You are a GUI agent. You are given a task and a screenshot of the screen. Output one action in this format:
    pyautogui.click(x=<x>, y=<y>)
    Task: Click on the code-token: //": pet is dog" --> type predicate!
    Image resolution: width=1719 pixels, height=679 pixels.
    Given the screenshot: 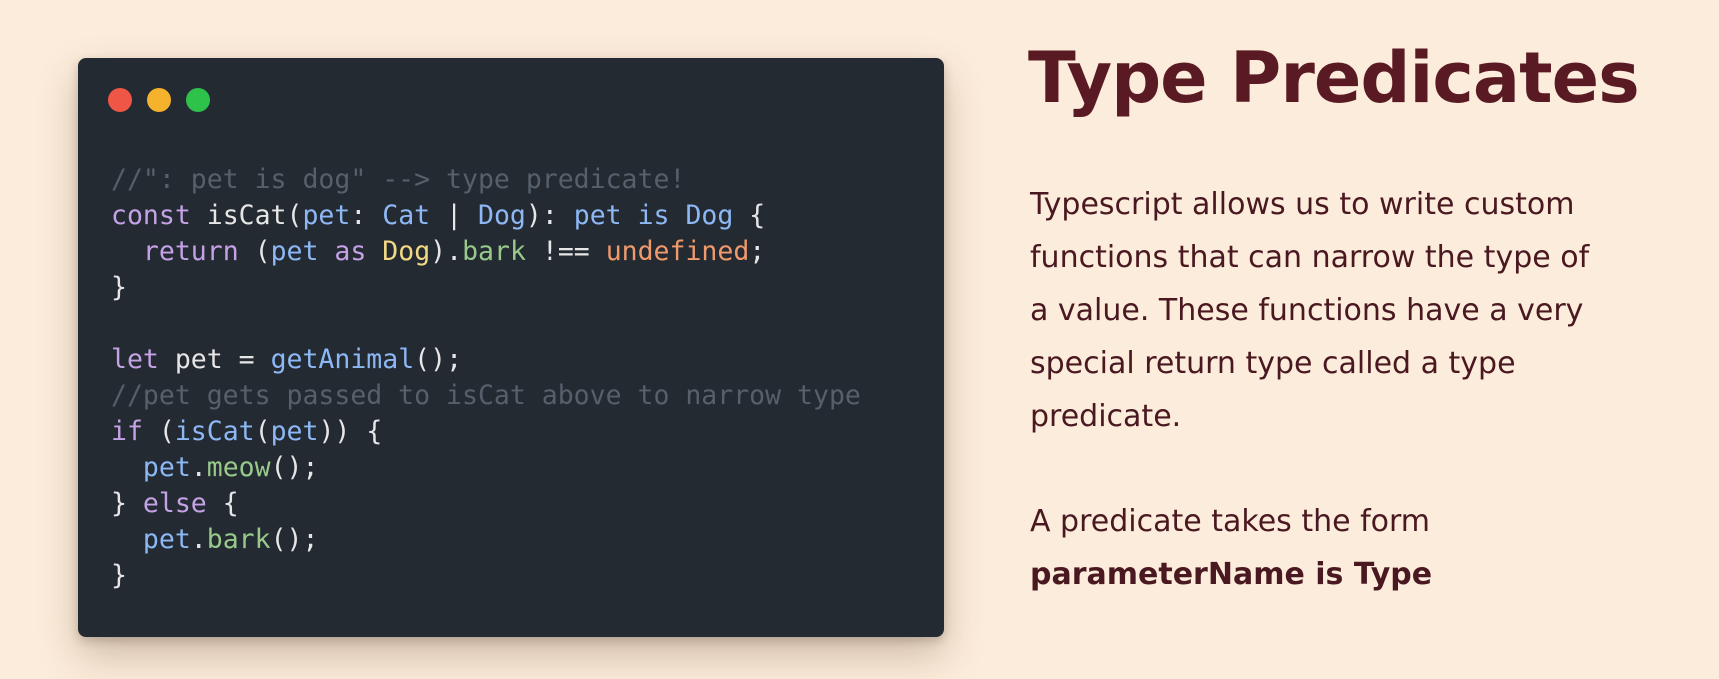 What is the action you would take?
    pyautogui.click(x=398, y=179)
    